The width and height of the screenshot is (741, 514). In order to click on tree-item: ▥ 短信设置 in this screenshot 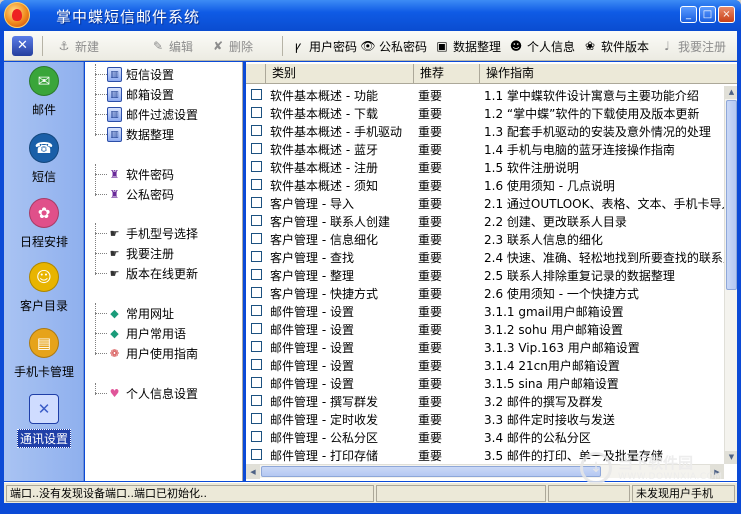, I will do `click(140, 74)`.